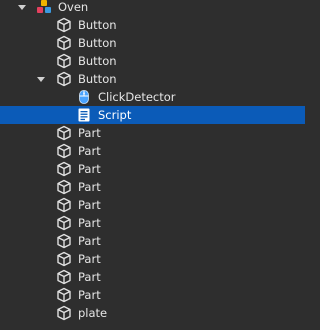 The width and height of the screenshot is (320, 330). What do you see at coordinates (152, 115) in the screenshot?
I see `tree-item-script: Script` at bounding box center [152, 115].